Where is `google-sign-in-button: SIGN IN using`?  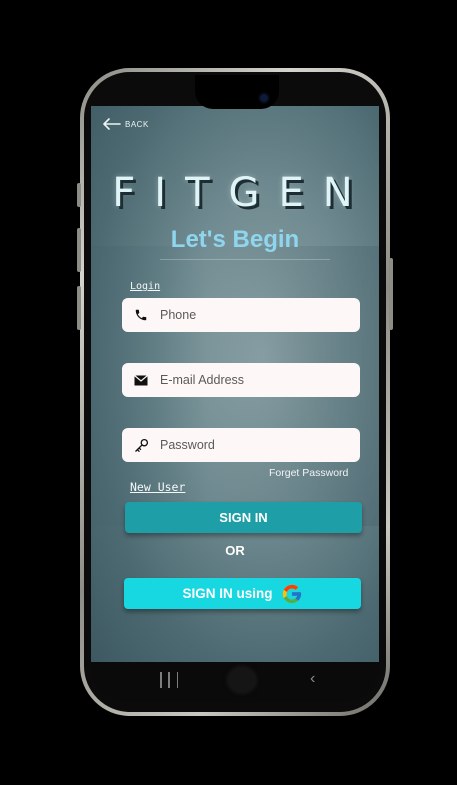
google-sign-in-button: SIGN IN using is located at coordinates (242, 593).